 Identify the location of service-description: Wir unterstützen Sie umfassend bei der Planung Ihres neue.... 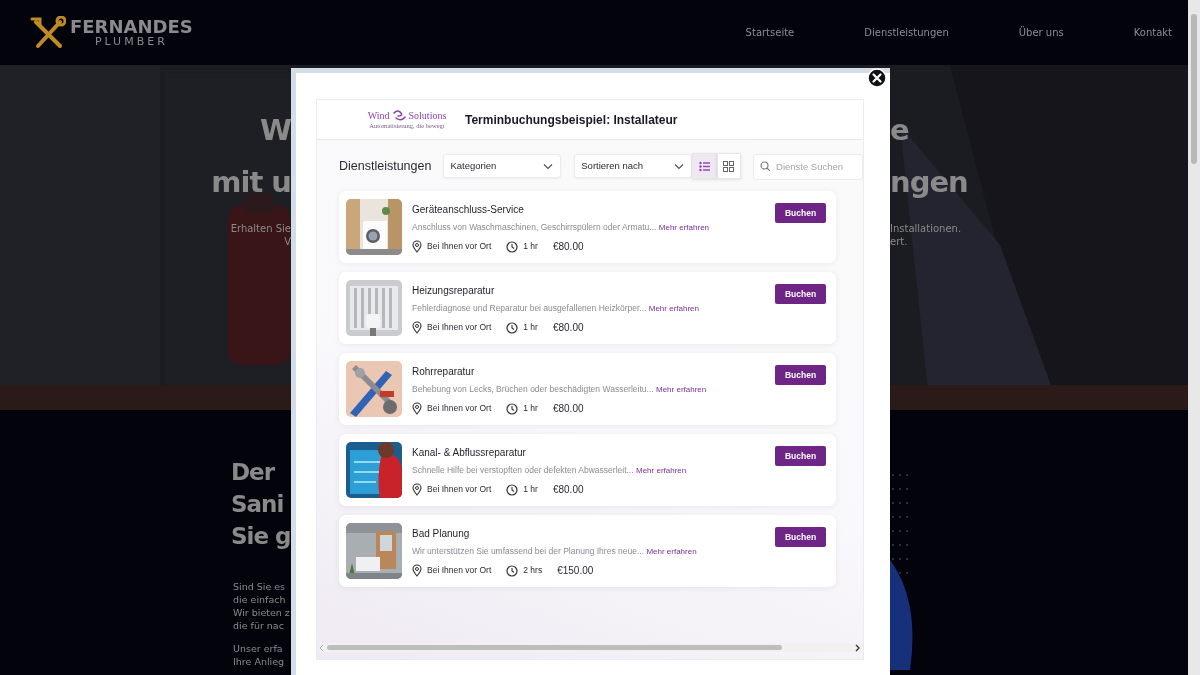
(528, 551).